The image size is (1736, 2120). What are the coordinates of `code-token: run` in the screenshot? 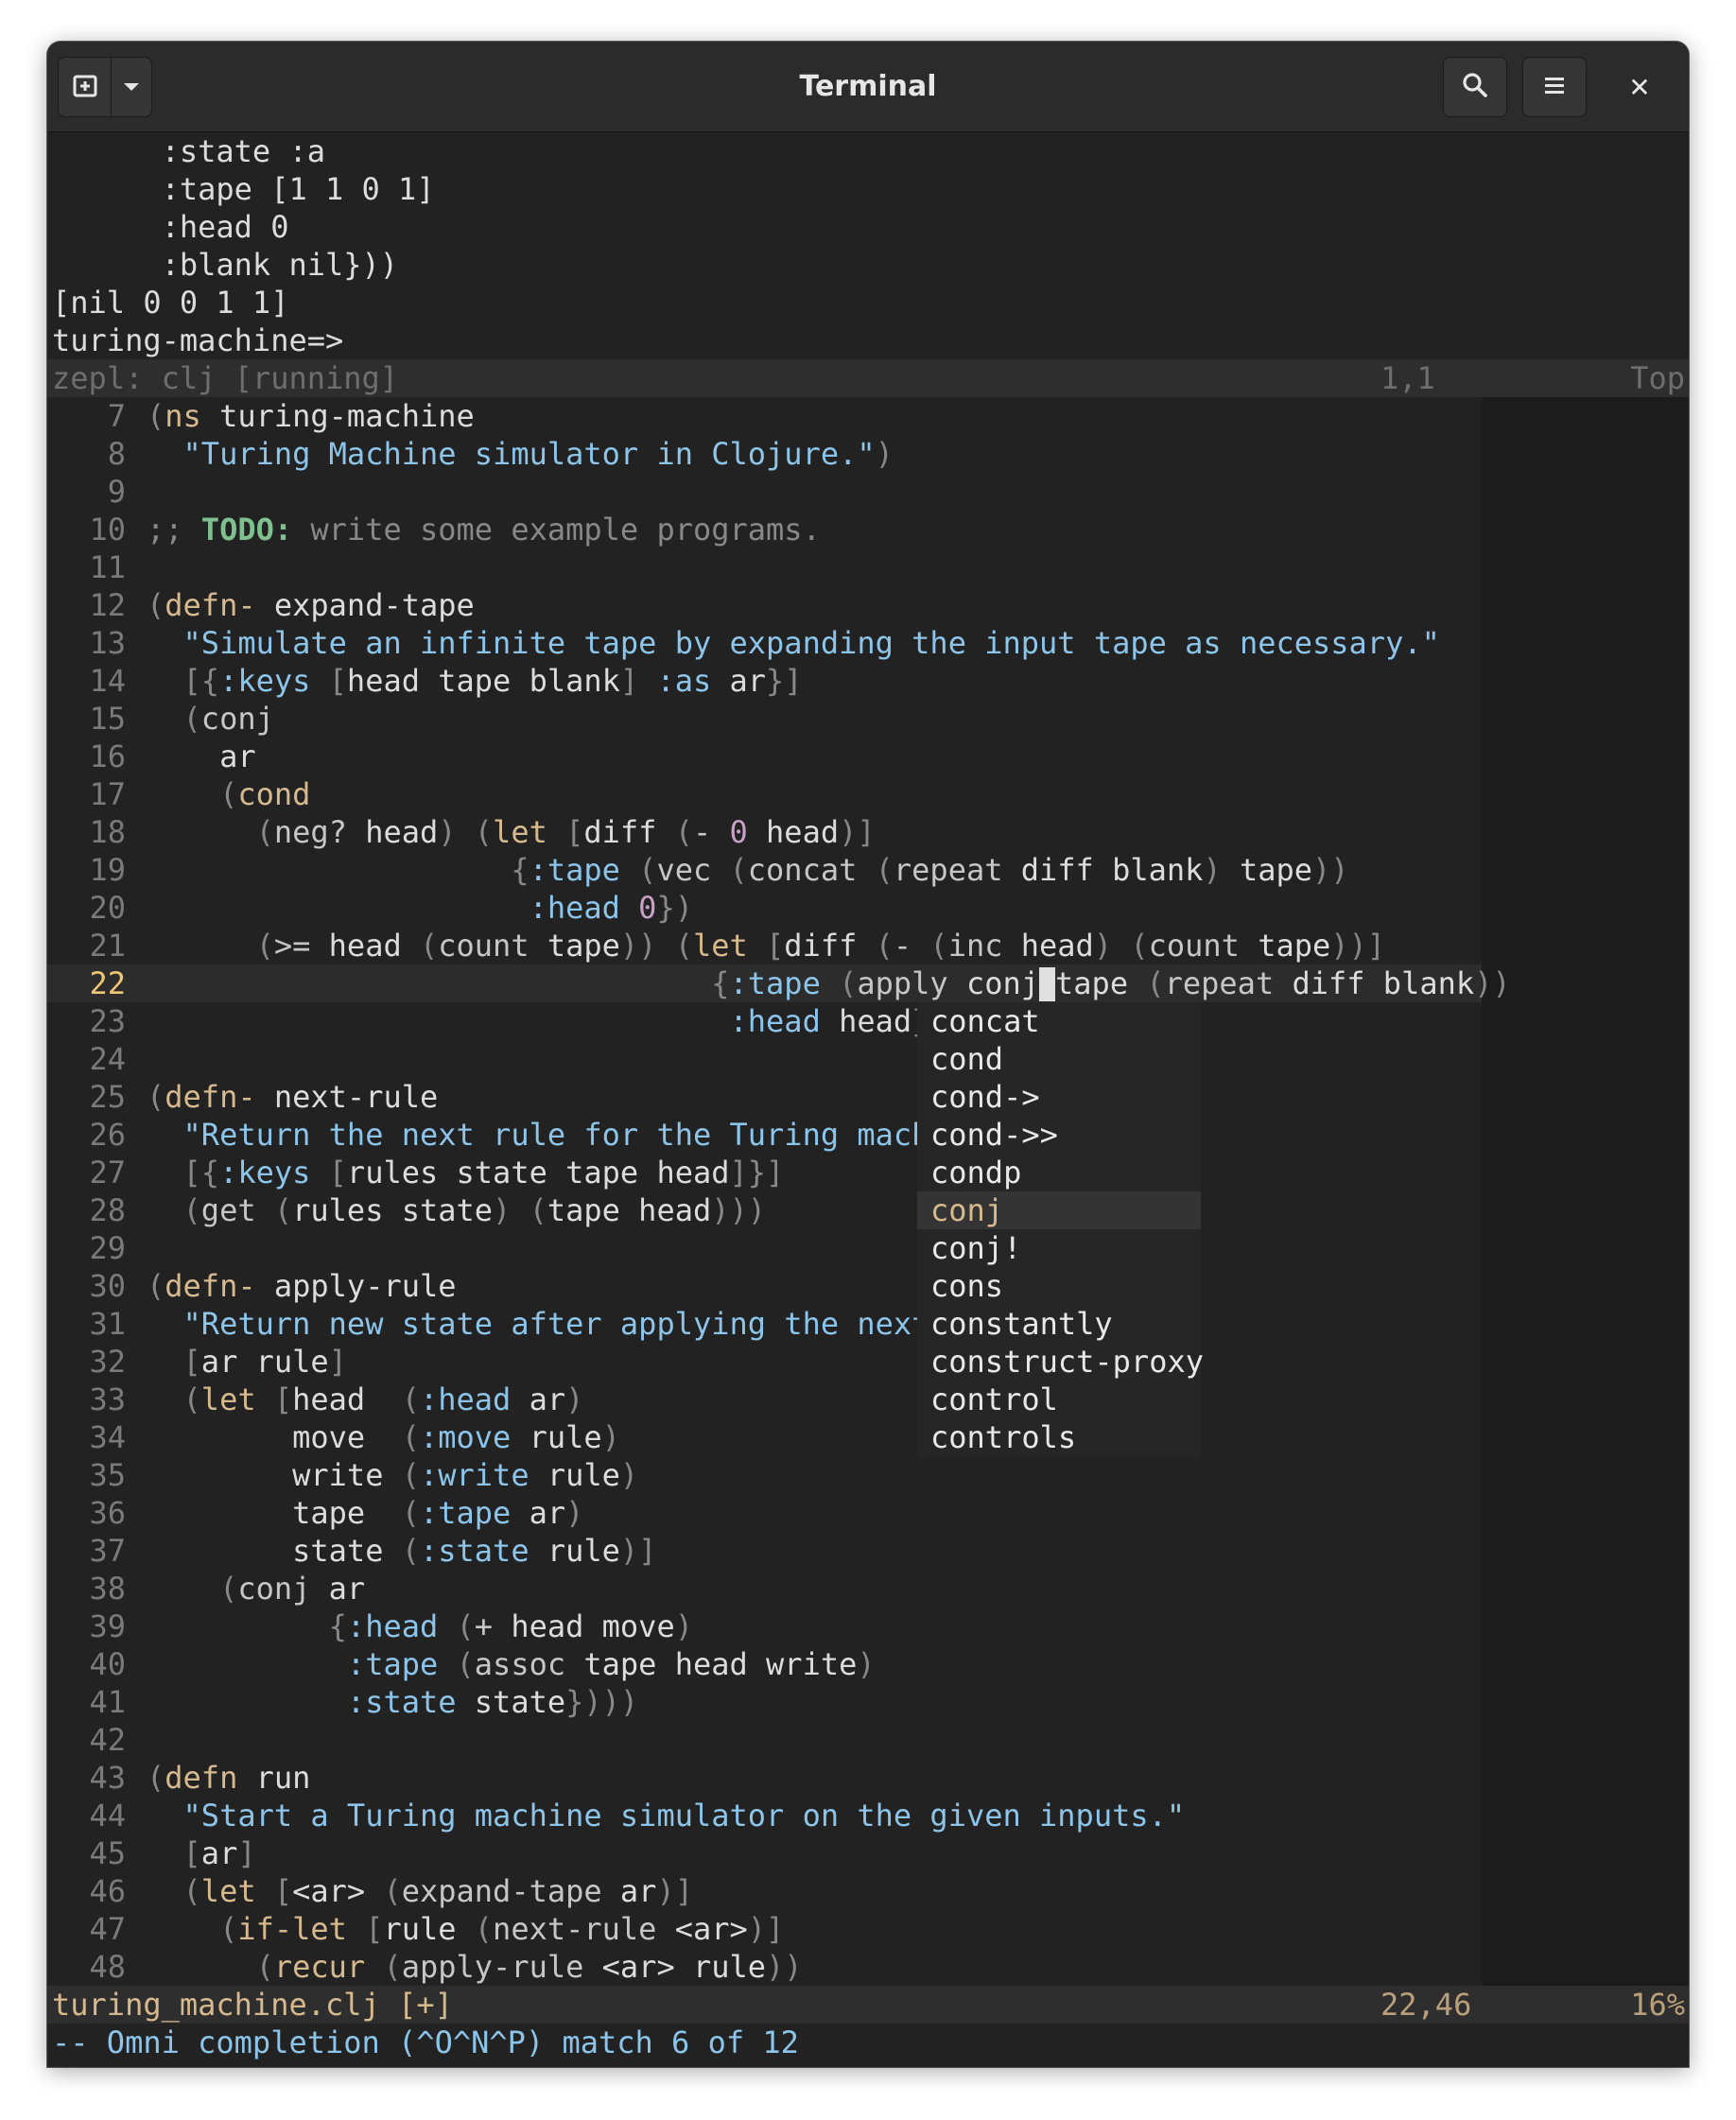 It's located at (274, 1778).